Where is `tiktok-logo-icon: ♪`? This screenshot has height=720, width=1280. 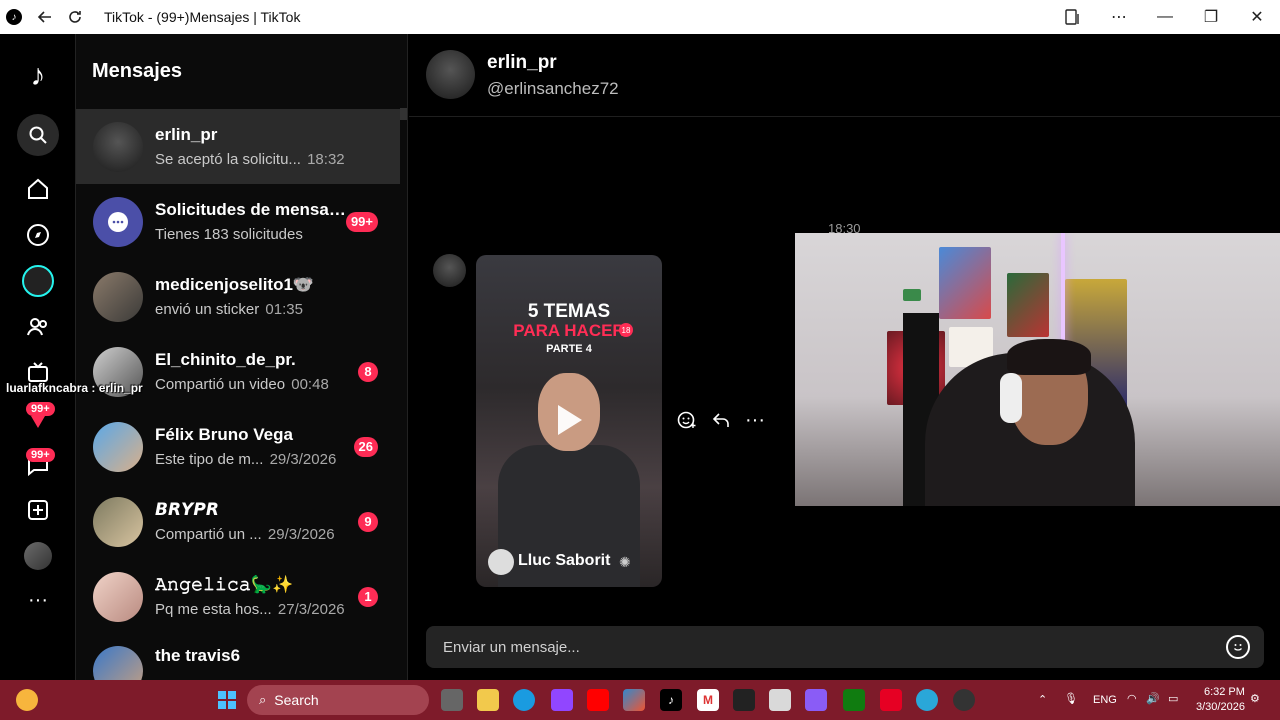
tiktok-logo-icon: ♪ is located at coordinates (38, 76).